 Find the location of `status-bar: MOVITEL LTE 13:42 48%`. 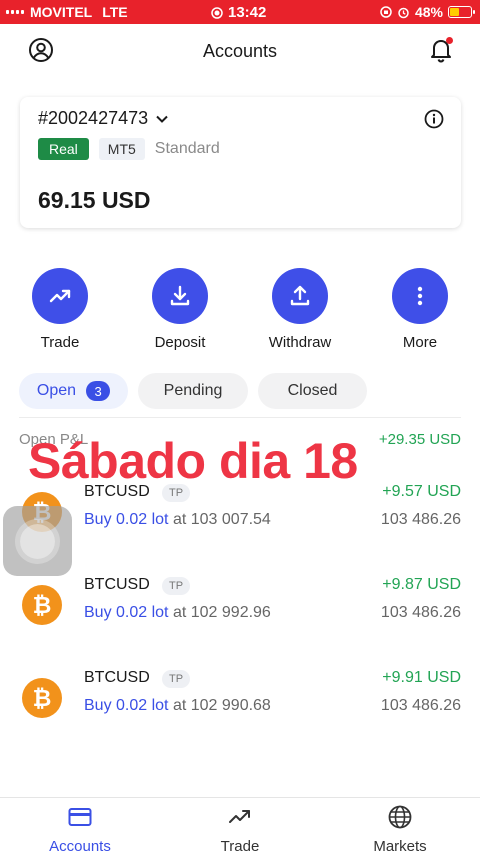

status-bar: MOVITEL LTE 13:42 48% is located at coordinates (240, 12).